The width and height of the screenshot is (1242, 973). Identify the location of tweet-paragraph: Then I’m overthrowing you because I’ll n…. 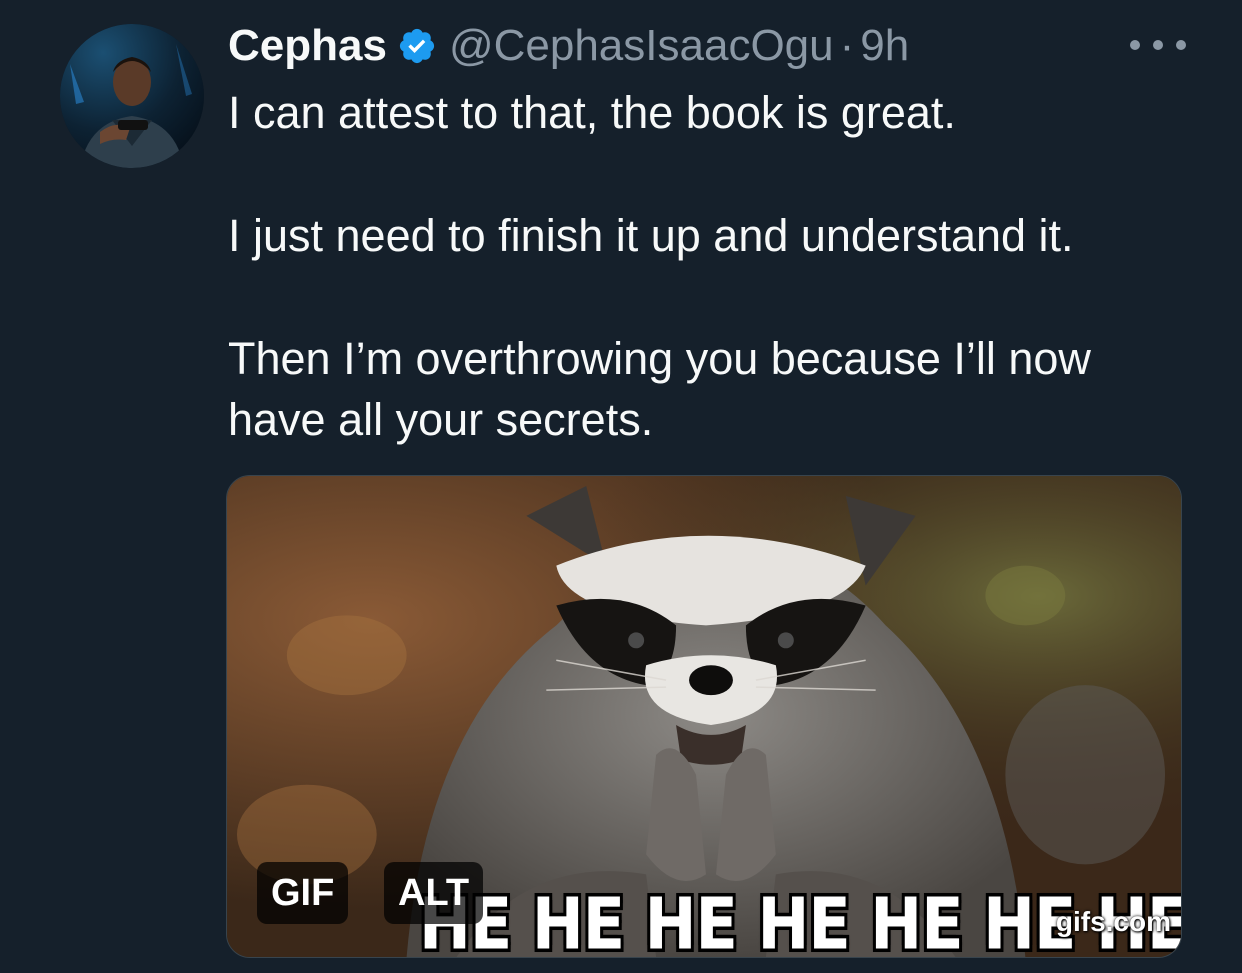
(659, 389).